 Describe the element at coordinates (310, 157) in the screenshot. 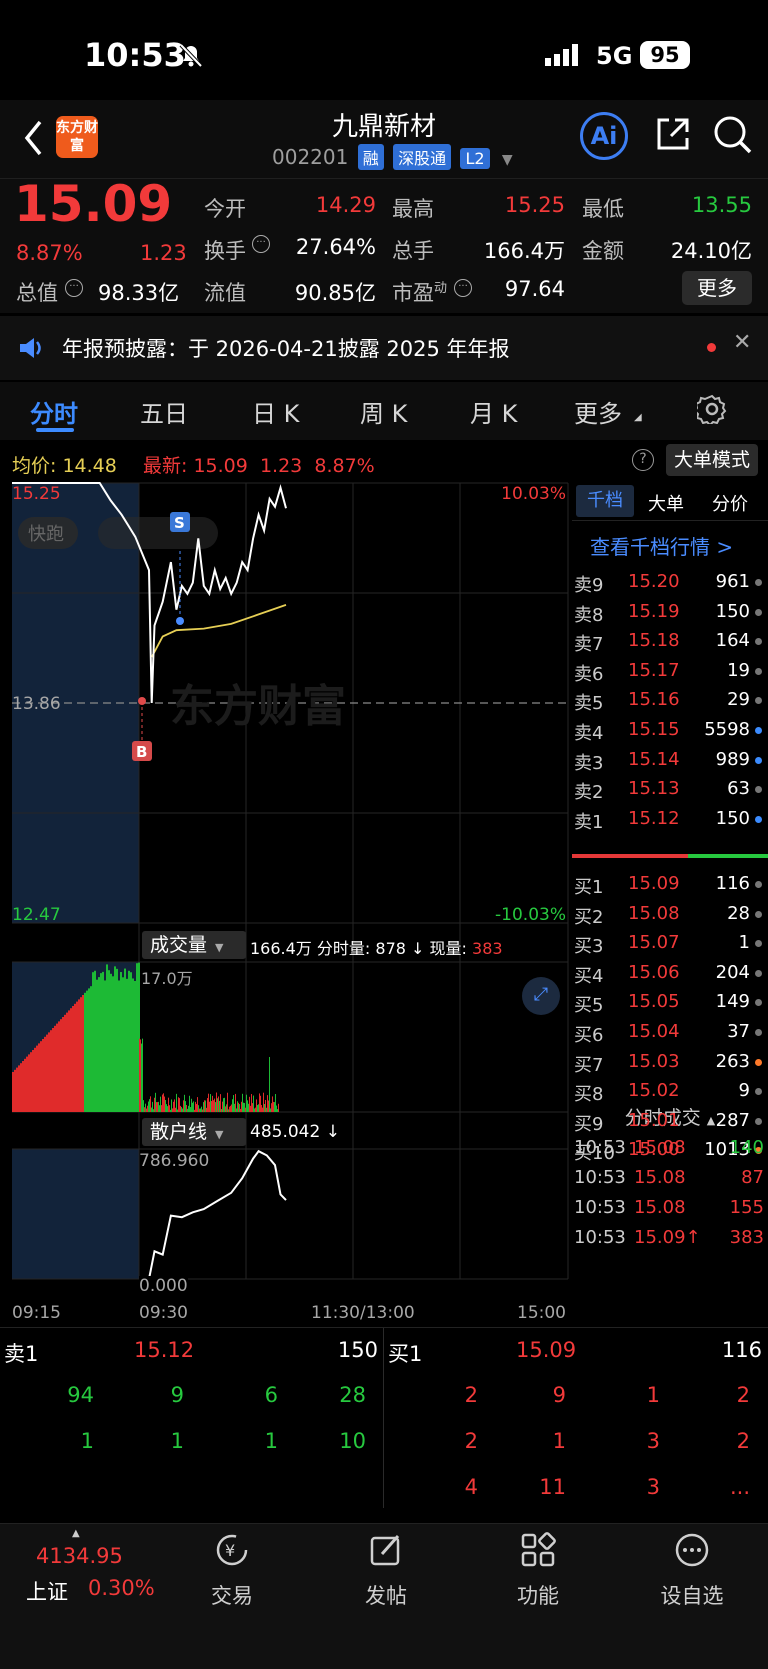

I see `stock-code: 002201` at that location.